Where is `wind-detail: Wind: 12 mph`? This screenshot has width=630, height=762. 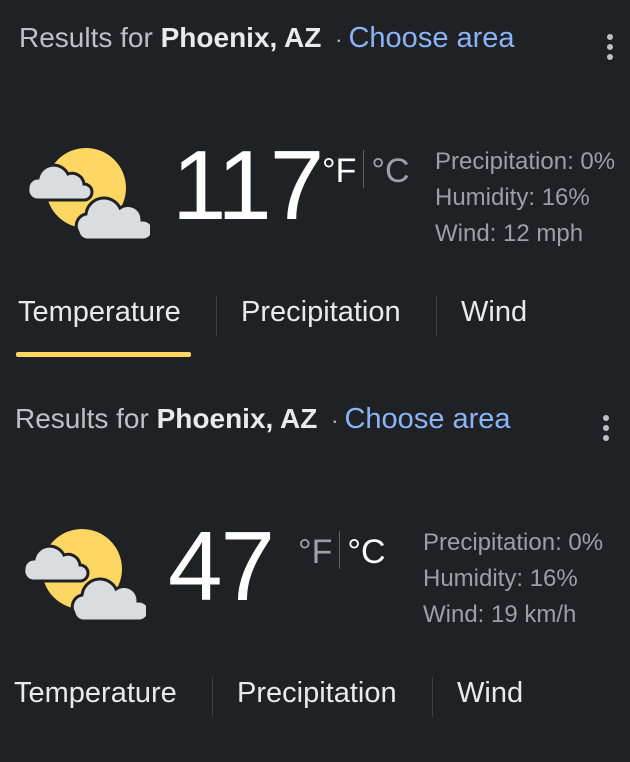
wind-detail: Wind: 12 mph is located at coordinates (509, 233).